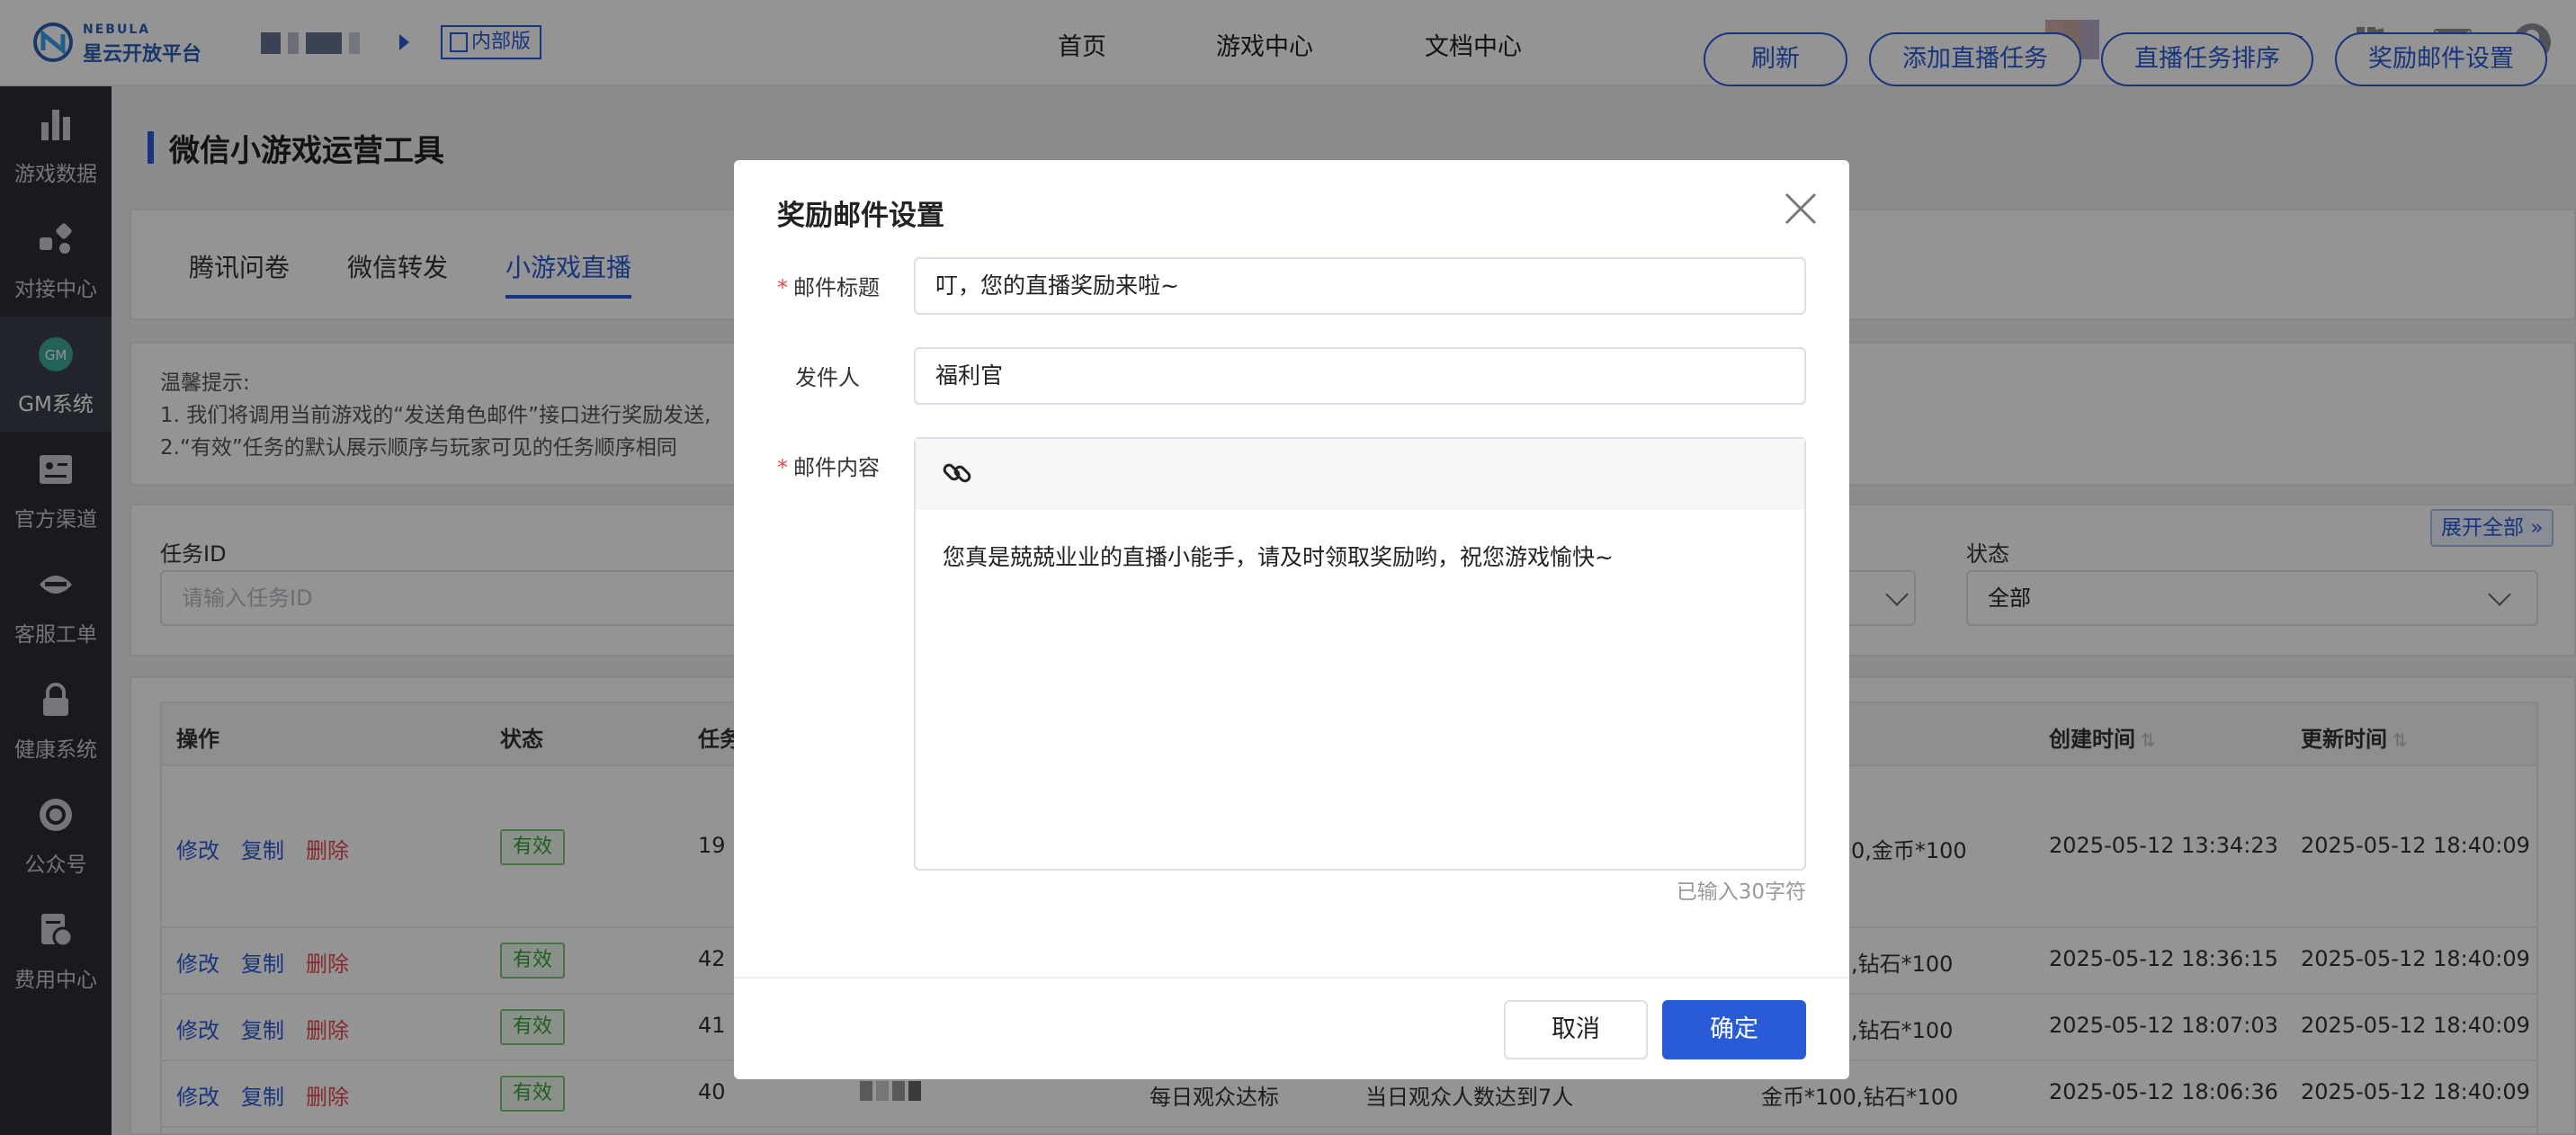 This screenshot has height=1135, width=2576. What do you see at coordinates (1734, 1029) in the screenshot?
I see `confirm-button: 确定` at bounding box center [1734, 1029].